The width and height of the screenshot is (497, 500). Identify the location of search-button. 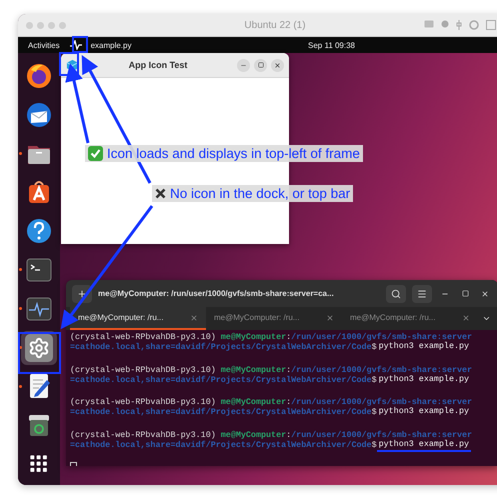
(396, 293).